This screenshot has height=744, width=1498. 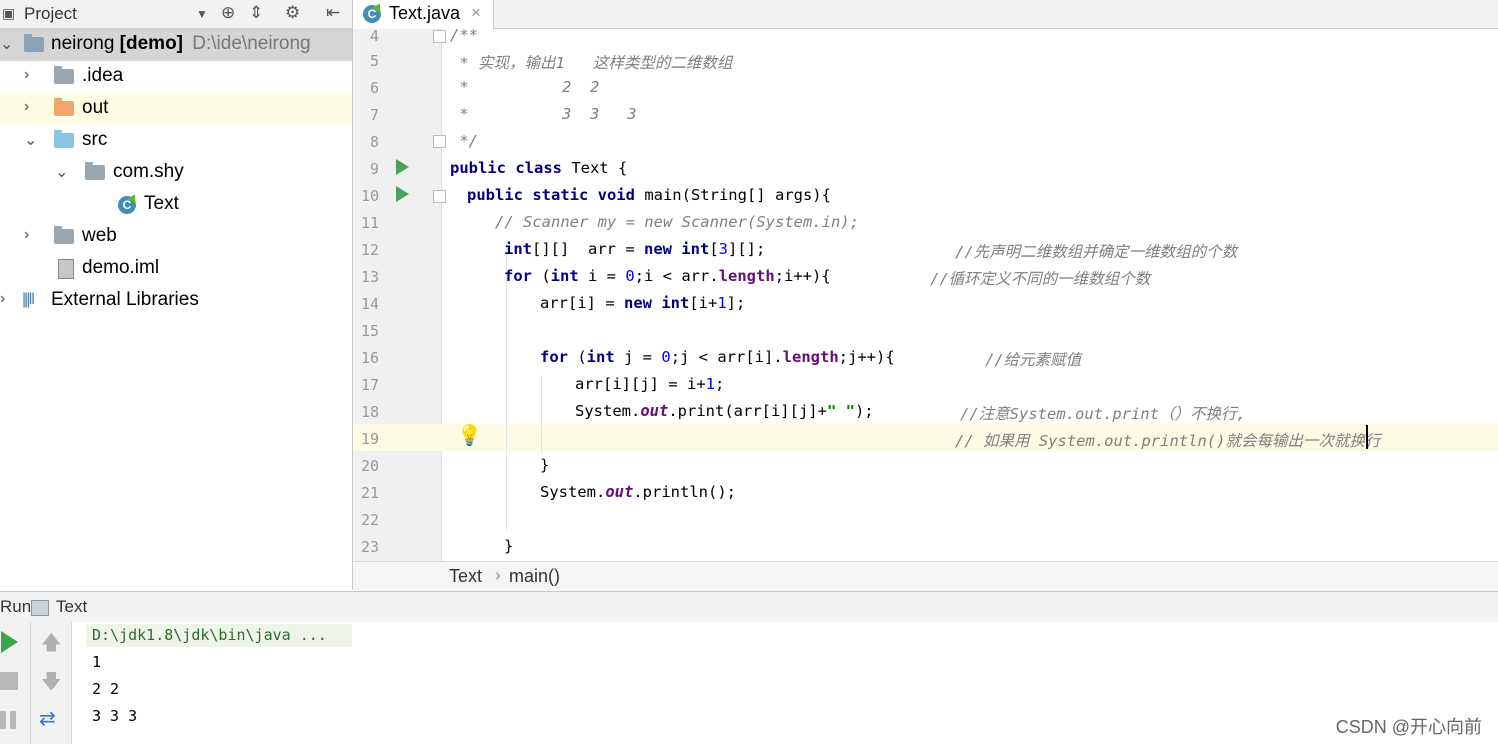 What do you see at coordinates (402, 194) in the screenshot?
I see `run-main-gutter-icon` at bounding box center [402, 194].